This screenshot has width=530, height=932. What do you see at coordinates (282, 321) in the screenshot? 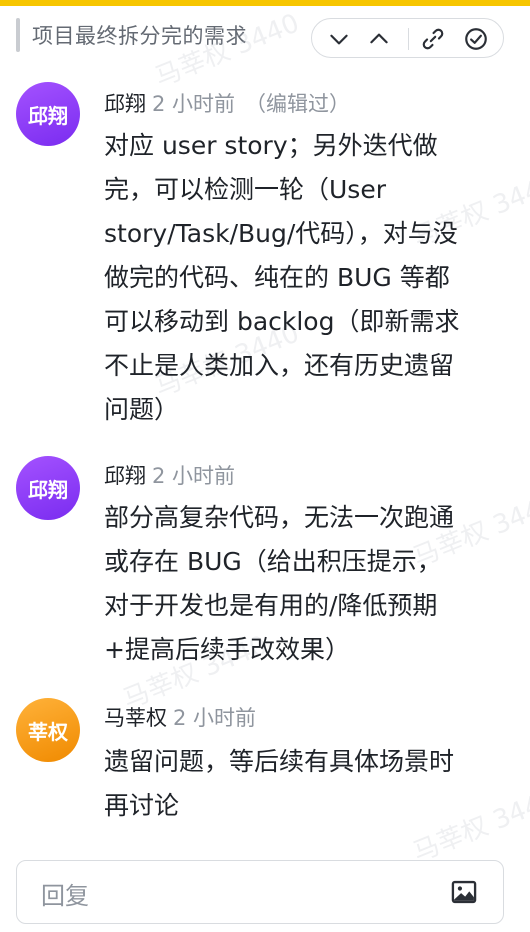
I see `comment-line: 可以移动到 backlog（即新需求` at bounding box center [282, 321].